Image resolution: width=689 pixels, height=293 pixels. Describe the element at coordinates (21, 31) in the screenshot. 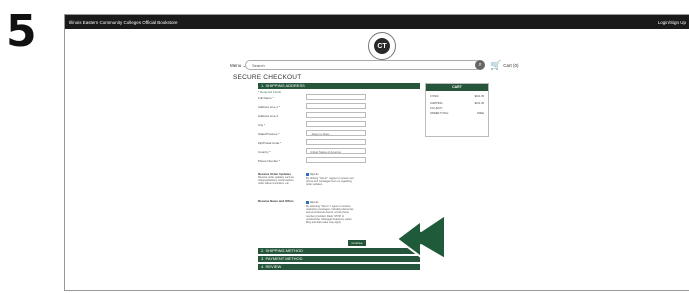

I see `step-number: 5` at that location.